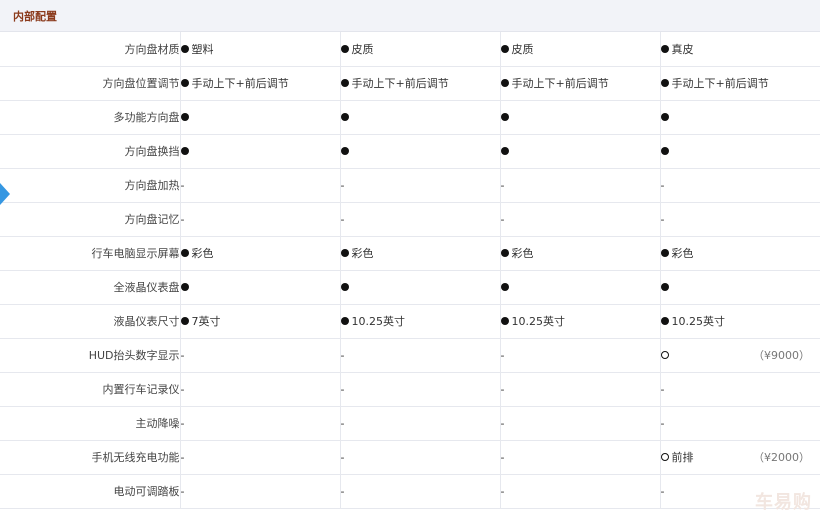  I want to click on spec-label: 方向盘位置调节, so click(90, 83).